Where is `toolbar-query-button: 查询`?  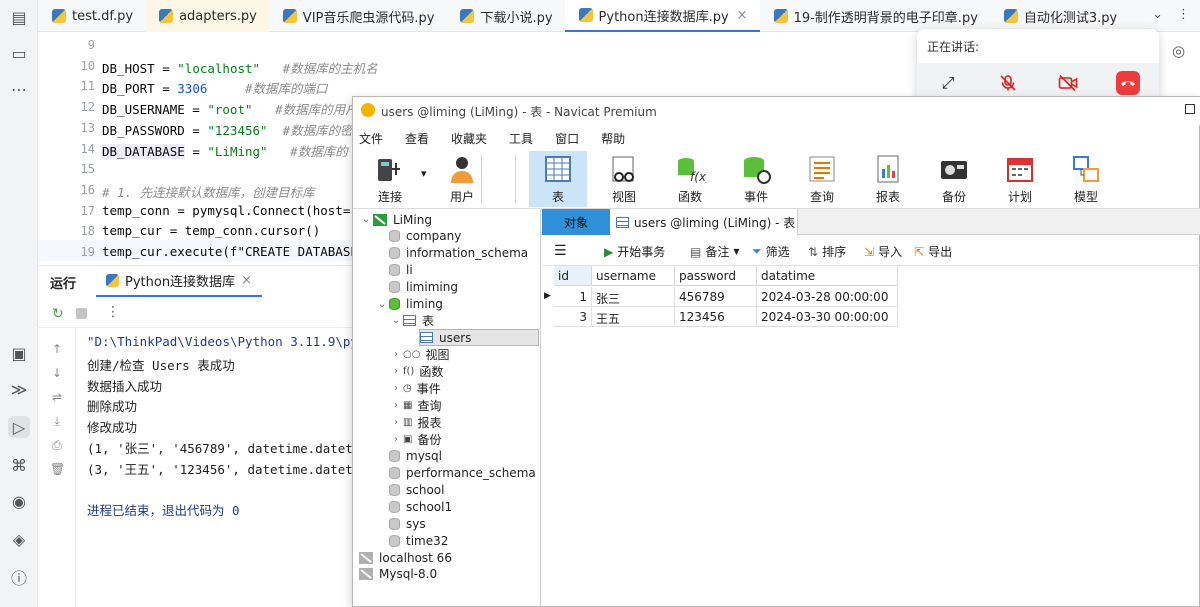 toolbar-query-button: 查询 is located at coordinates (822, 179).